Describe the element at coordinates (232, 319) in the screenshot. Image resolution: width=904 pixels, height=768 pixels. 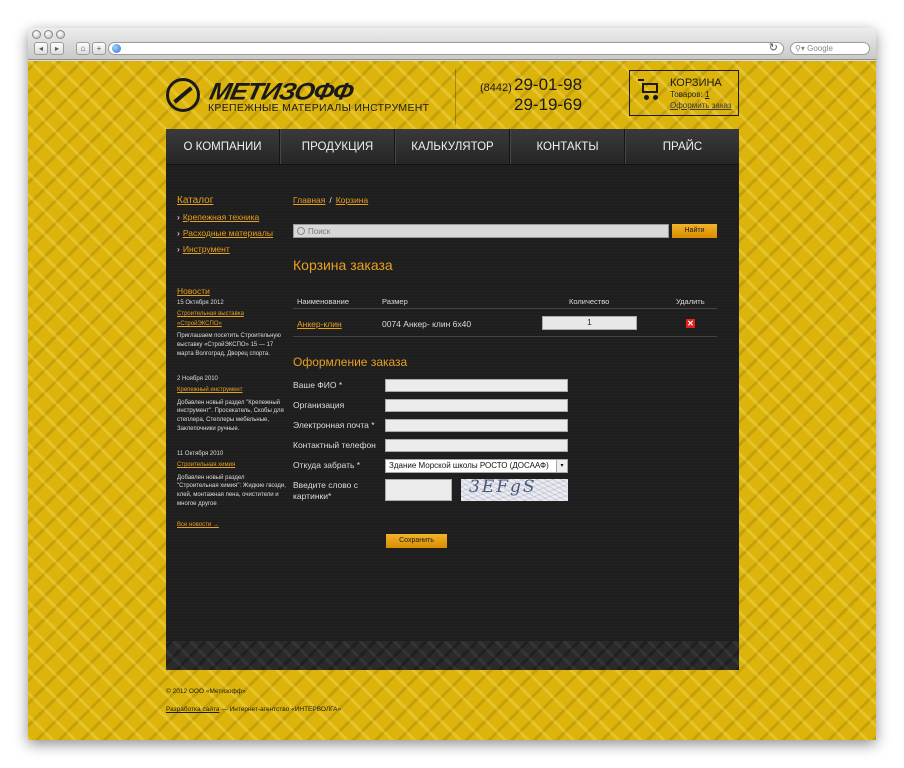
I see `news-headline: Строительная выставка «СтройЭКСПО»` at that location.